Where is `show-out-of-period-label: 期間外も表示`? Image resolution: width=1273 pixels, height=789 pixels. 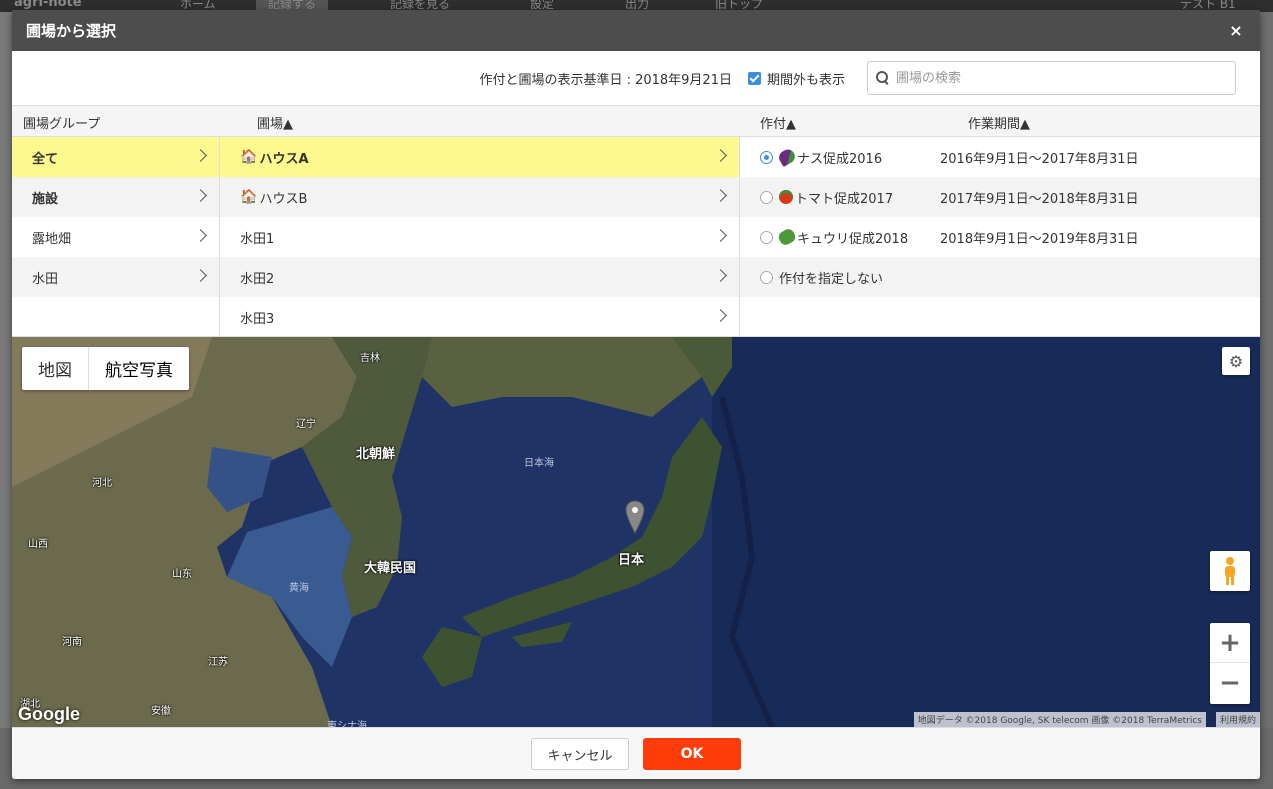
show-out-of-period-label: 期間外も表示 is located at coordinates (805, 80).